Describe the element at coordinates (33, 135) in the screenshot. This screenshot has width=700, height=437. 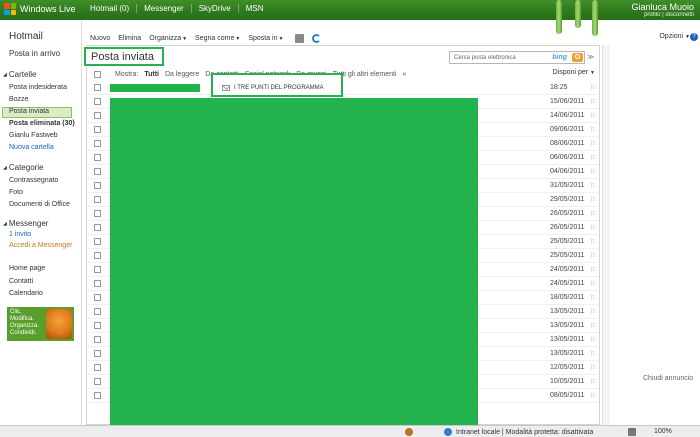
I see `sidebar-item-fastweb: Gianlu Fastweb` at that location.